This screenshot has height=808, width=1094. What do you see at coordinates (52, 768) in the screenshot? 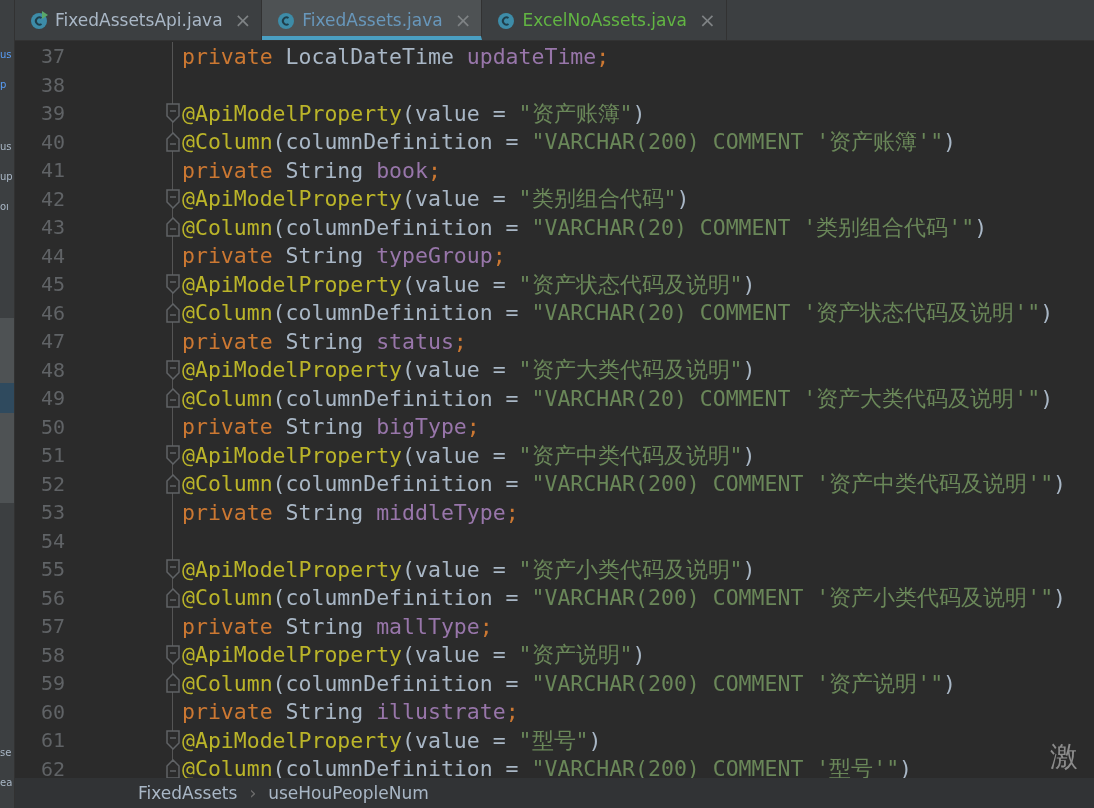
I see `line-number: 62` at bounding box center [52, 768].